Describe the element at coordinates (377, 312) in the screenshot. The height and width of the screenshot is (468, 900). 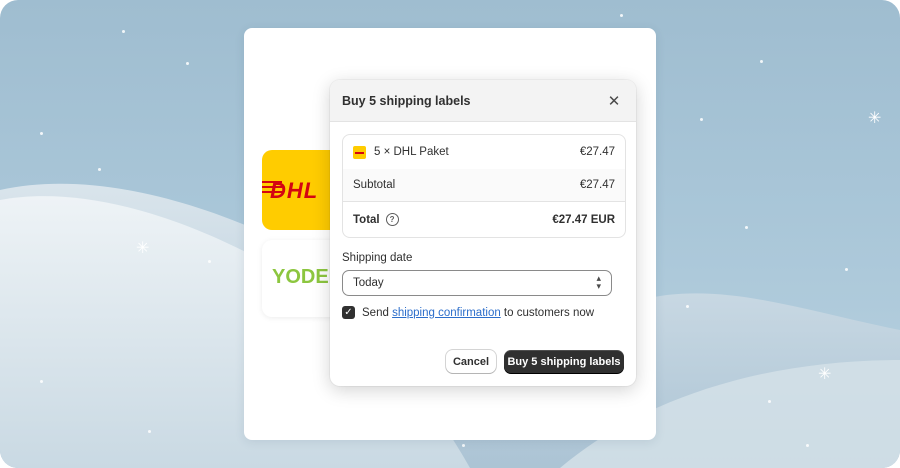
I see `confirmation-text-before: Send` at that location.